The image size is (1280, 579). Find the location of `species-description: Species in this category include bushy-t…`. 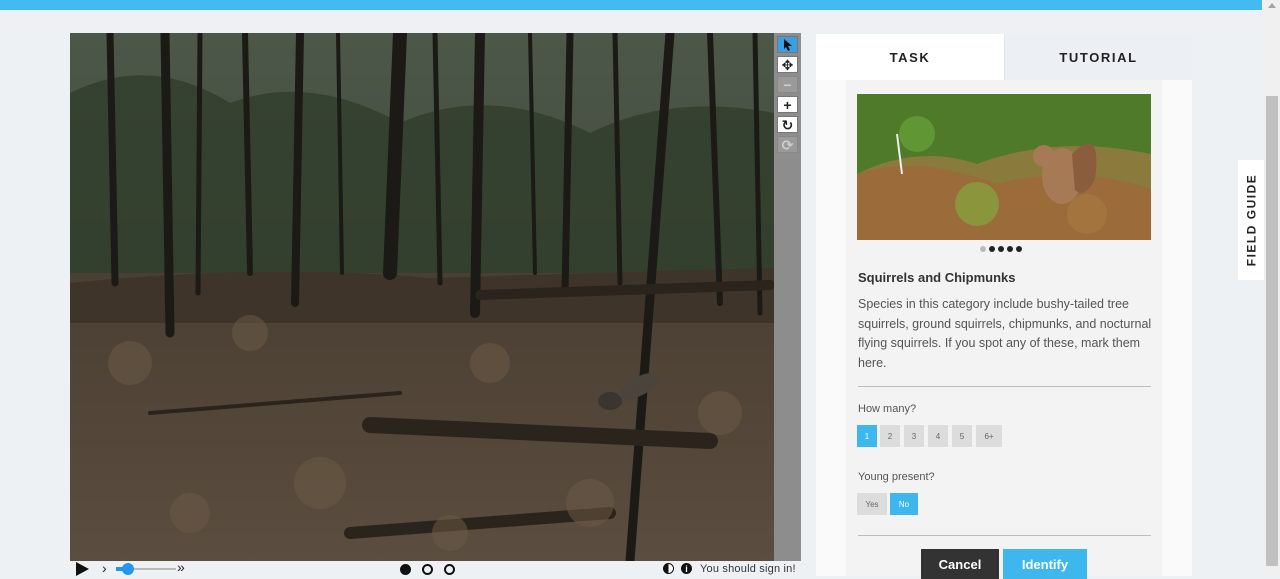

species-description: Species in this category include bushy-t… is located at coordinates (1005, 333).